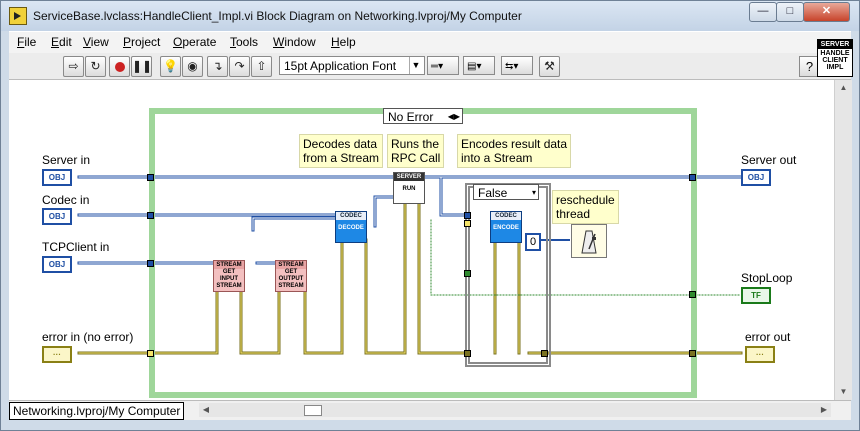 The width and height of the screenshot is (860, 431). I want to click on align-icon: ═▾, so click(443, 65).